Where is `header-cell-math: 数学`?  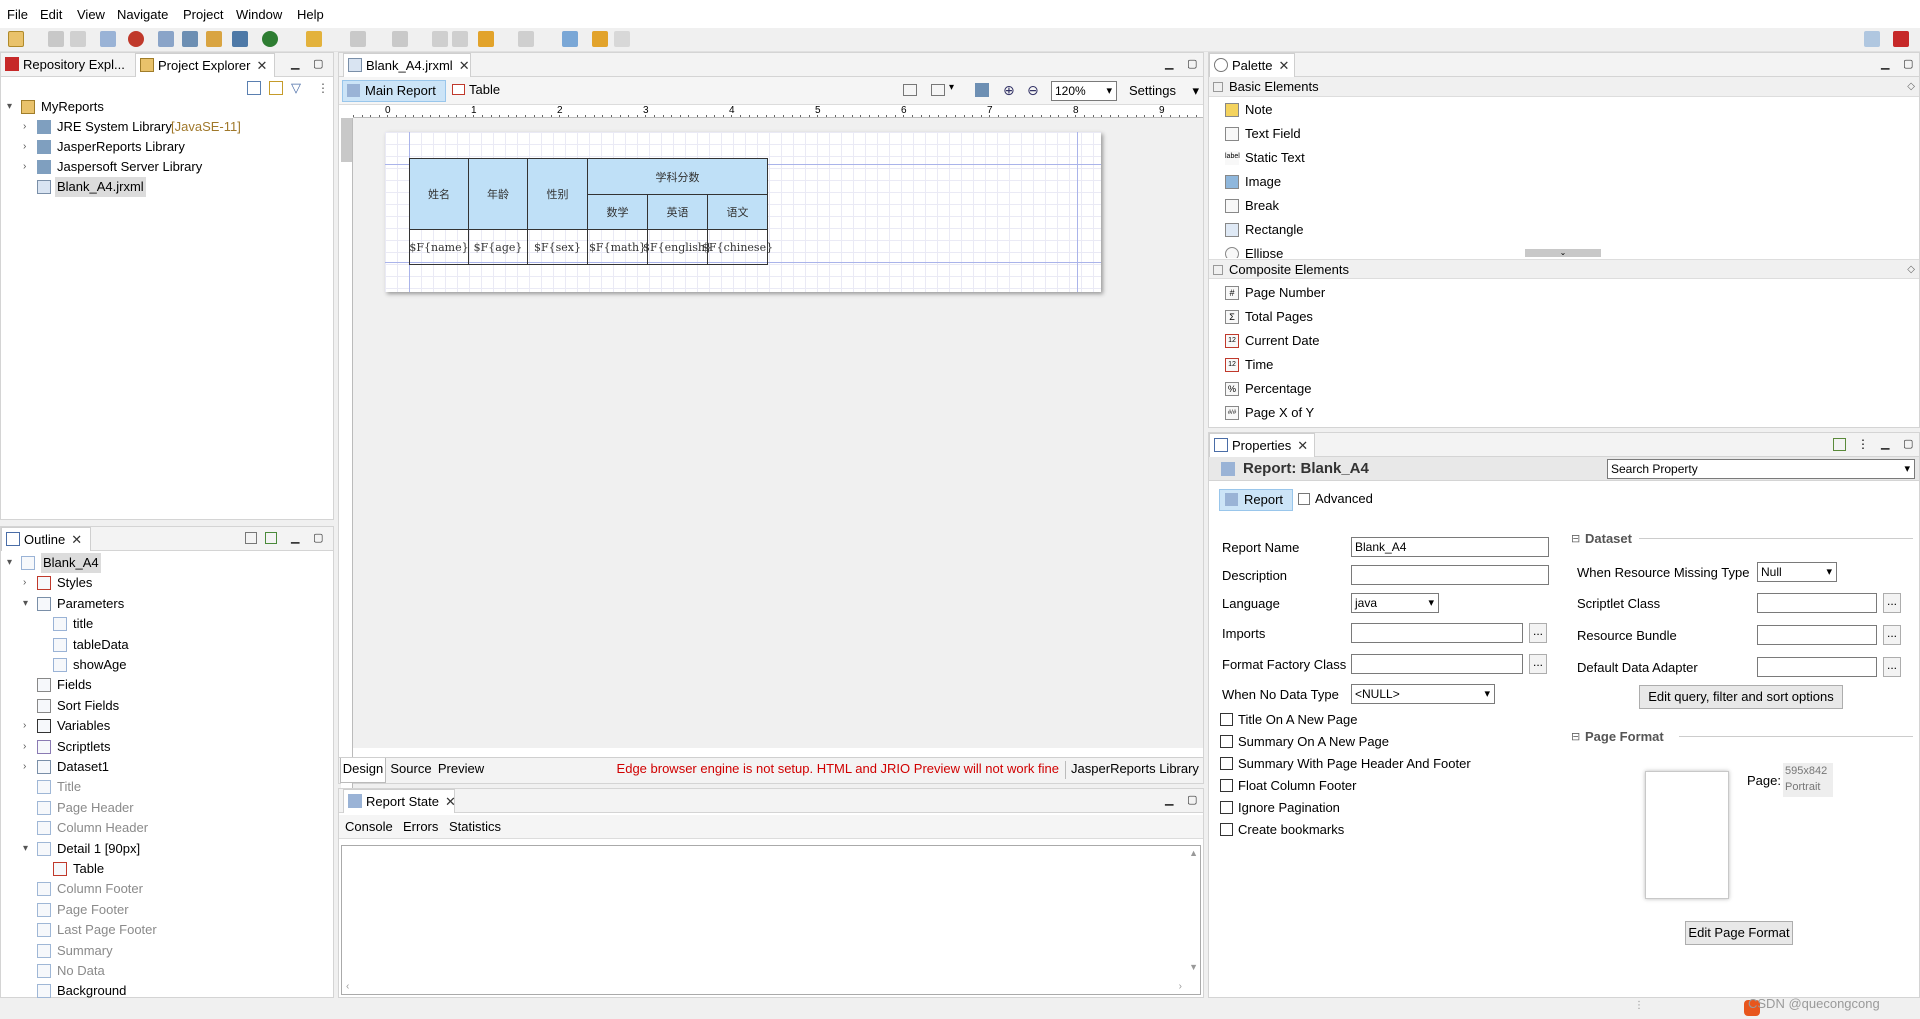 header-cell-math: 数学 is located at coordinates (617, 212).